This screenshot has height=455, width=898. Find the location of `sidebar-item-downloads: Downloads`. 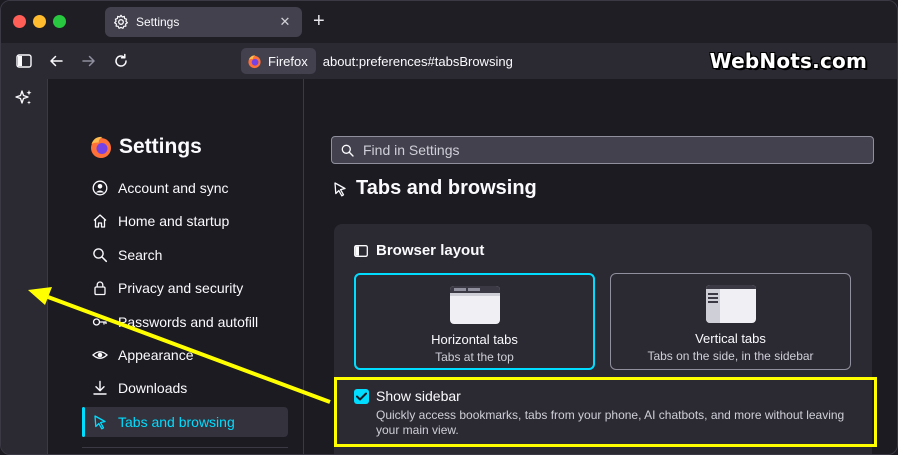

sidebar-item-downloads: Downloads is located at coordinates (185, 388).